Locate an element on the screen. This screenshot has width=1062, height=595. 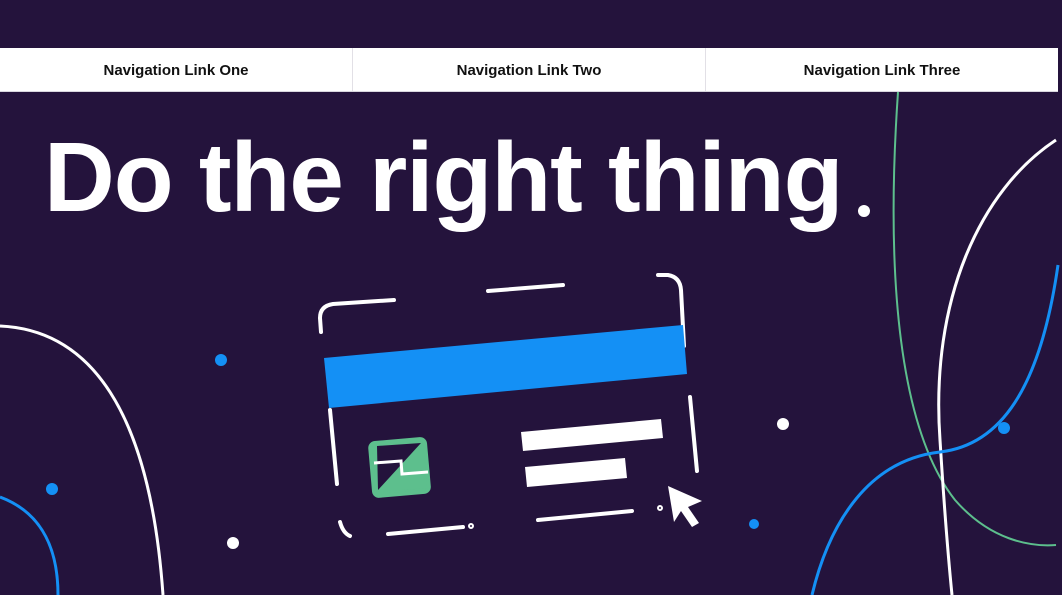
nav-link-two: Navigation Link Two is located at coordinates (529, 69).